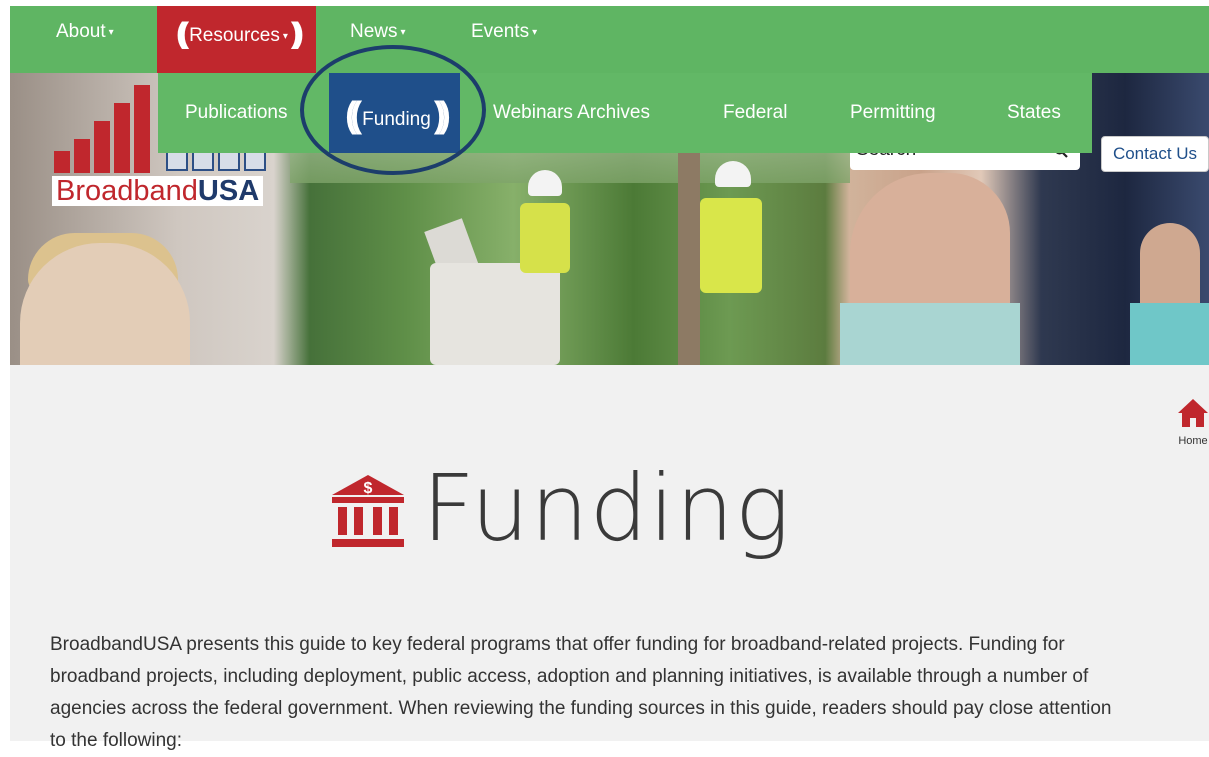 This screenshot has width=1209, height=757. What do you see at coordinates (606, 508) in the screenshot?
I see `page-title: Funding` at bounding box center [606, 508].